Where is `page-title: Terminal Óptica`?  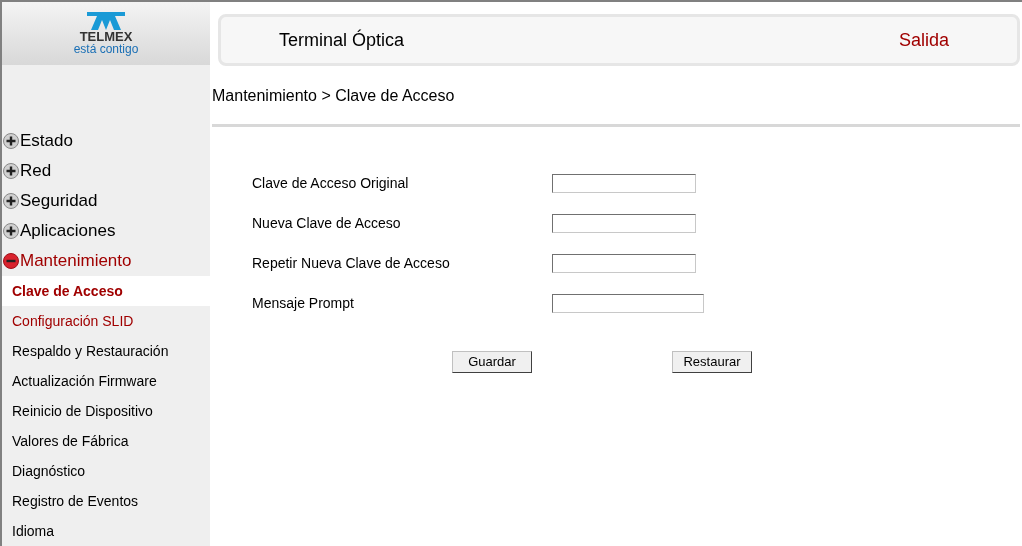
page-title: Terminal Óptica is located at coordinates (342, 40).